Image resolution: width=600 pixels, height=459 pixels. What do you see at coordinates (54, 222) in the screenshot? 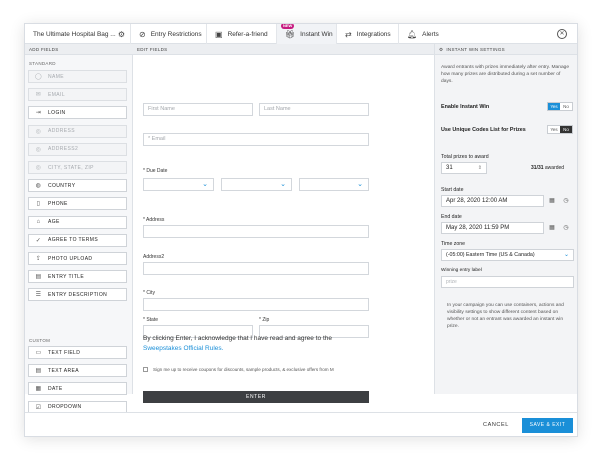
I see `field-button-label: AGE` at bounding box center [54, 222].